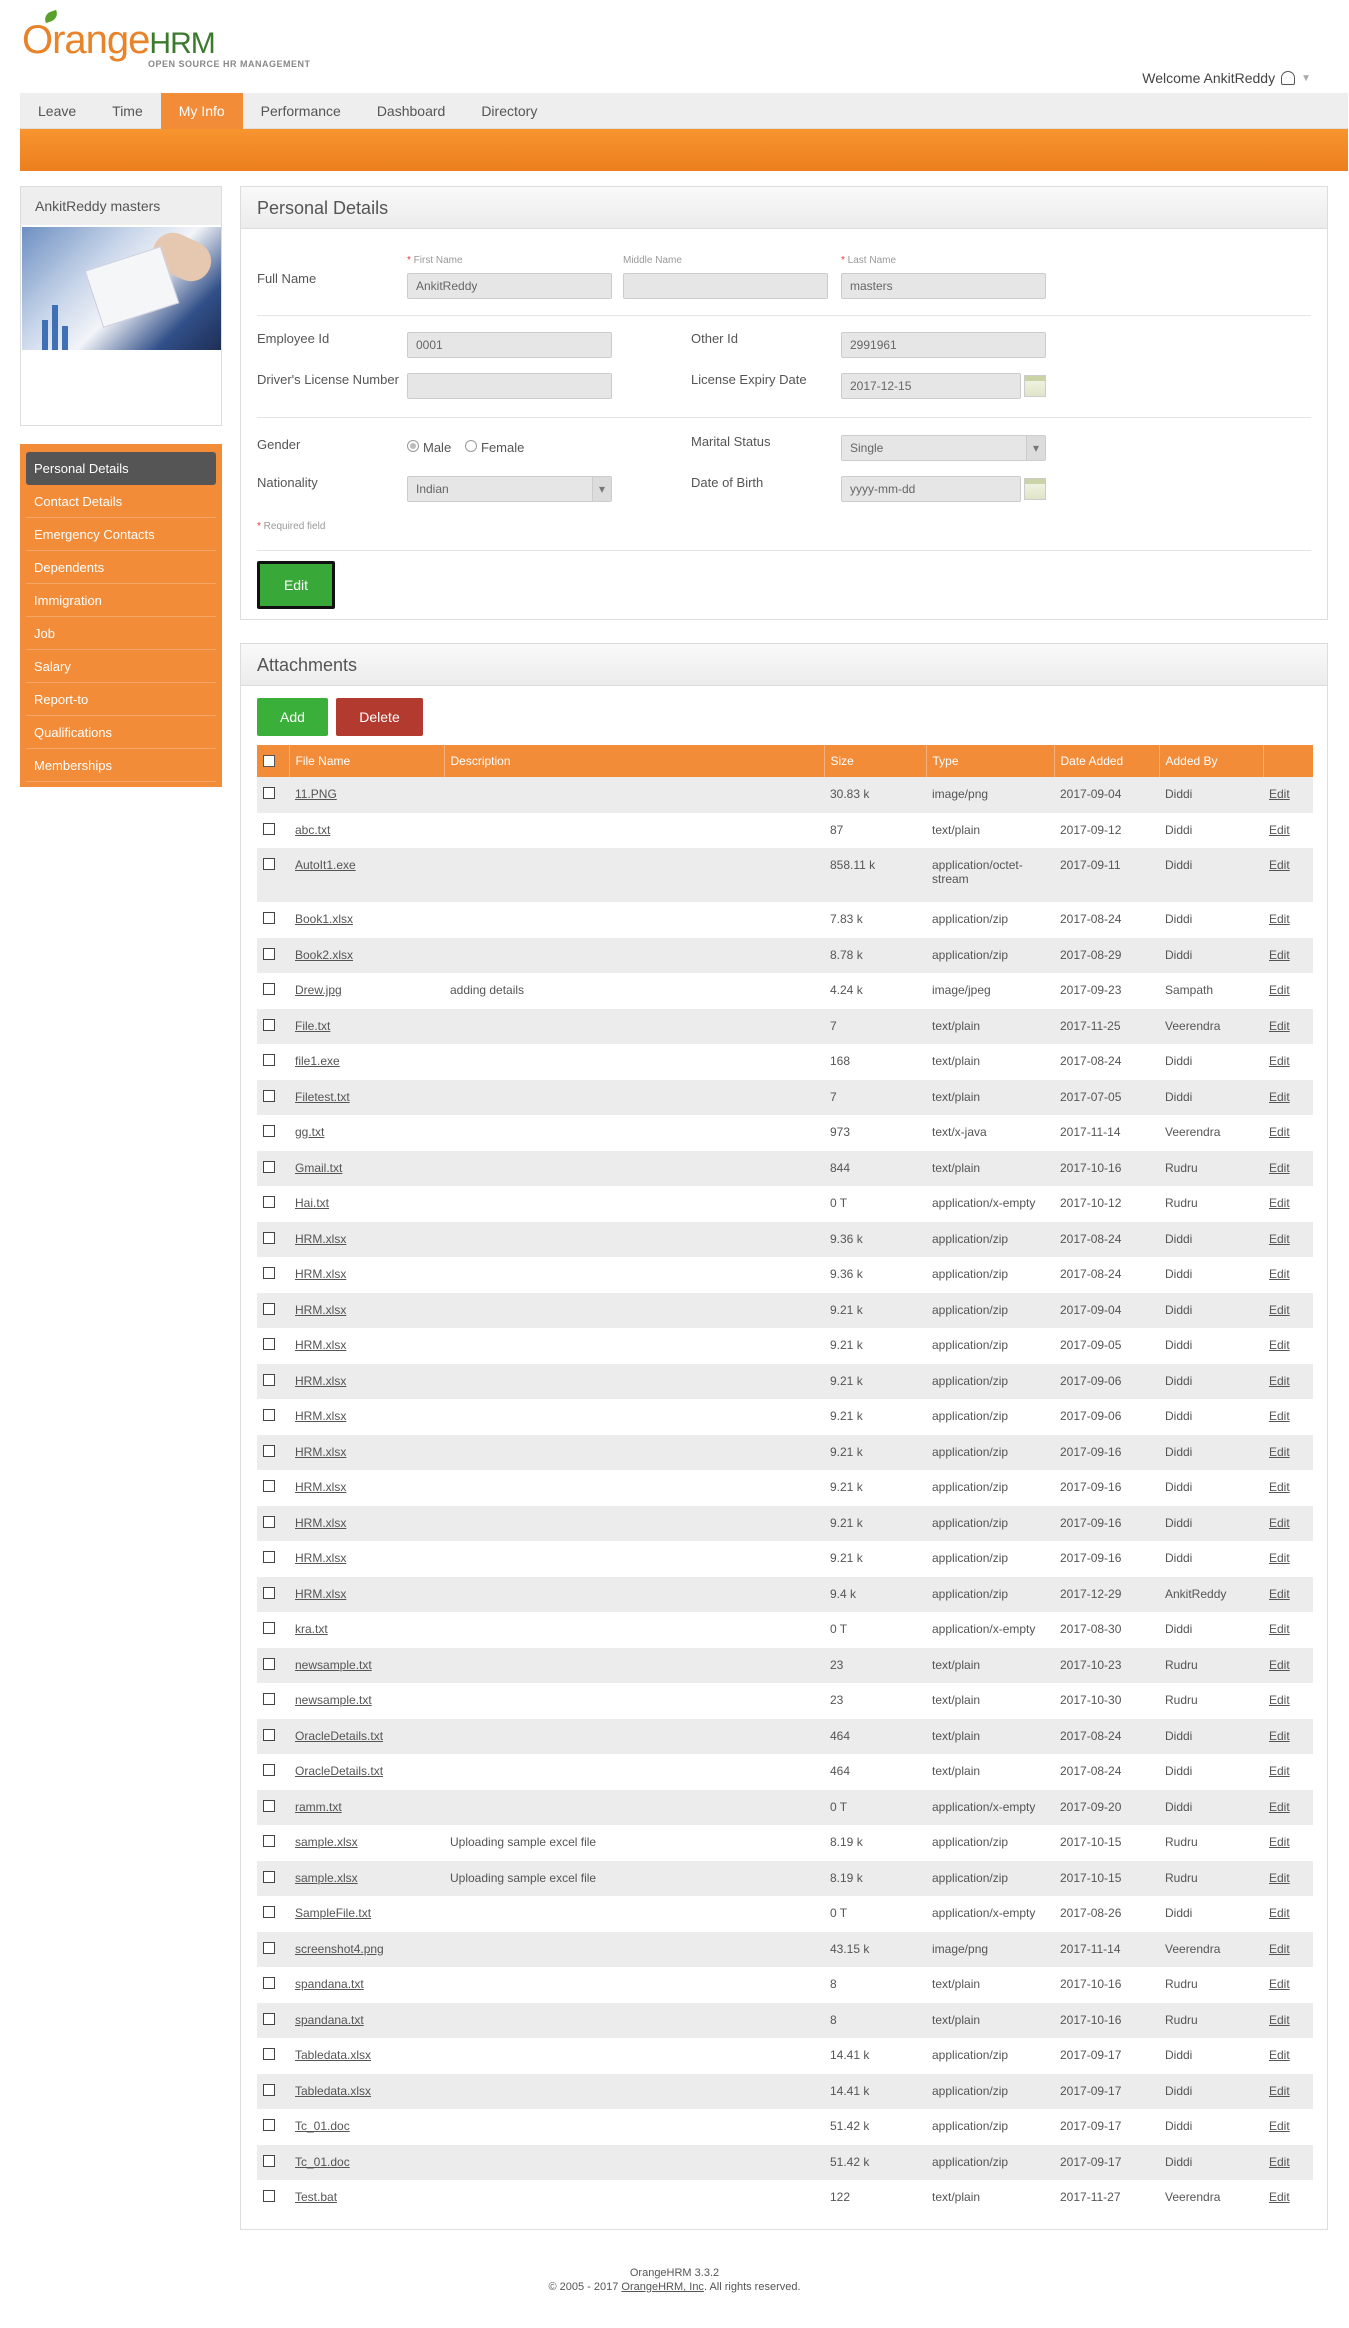 The width and height of the screenshot is (1349, 2328). Describe the element at coordinates (1210, 761) in the screenshot. I see `column-added-by: Added By` at that location.